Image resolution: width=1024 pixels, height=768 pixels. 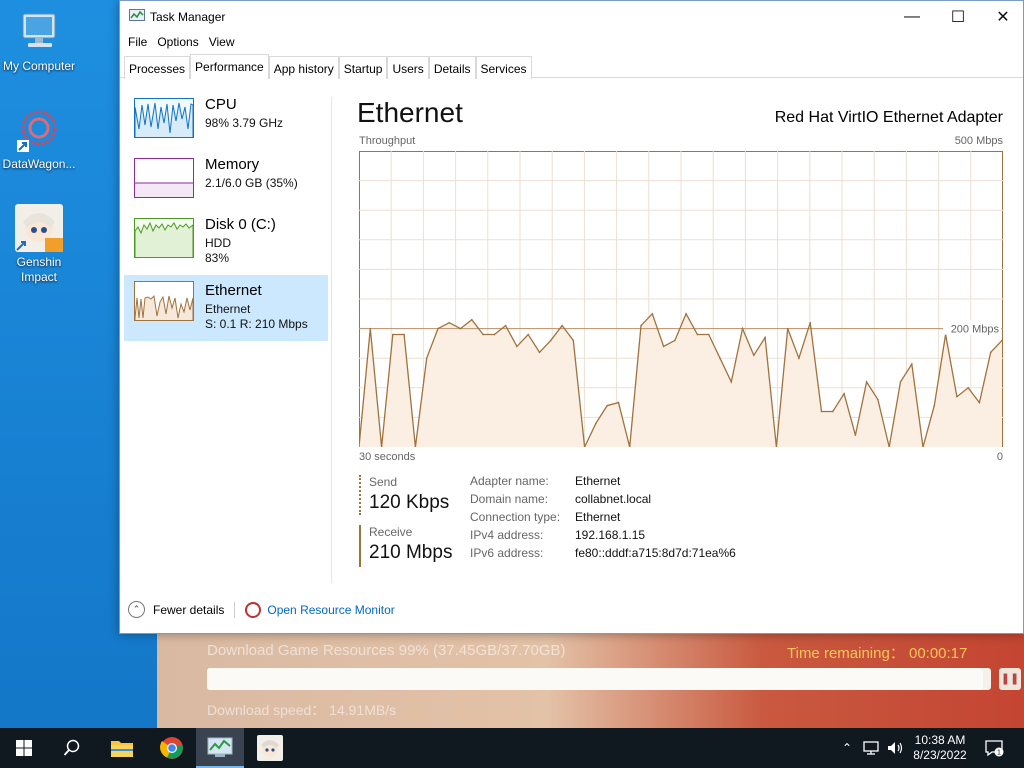 I want to click on cpu-mini-graph, so click(x=164, y=118).